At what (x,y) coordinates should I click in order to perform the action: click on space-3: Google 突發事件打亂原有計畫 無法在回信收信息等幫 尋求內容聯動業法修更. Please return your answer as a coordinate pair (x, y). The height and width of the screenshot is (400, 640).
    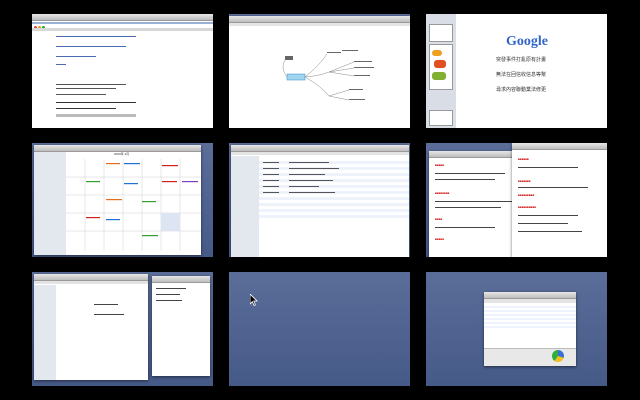
    Looking at the image, I should click on (516, 71).